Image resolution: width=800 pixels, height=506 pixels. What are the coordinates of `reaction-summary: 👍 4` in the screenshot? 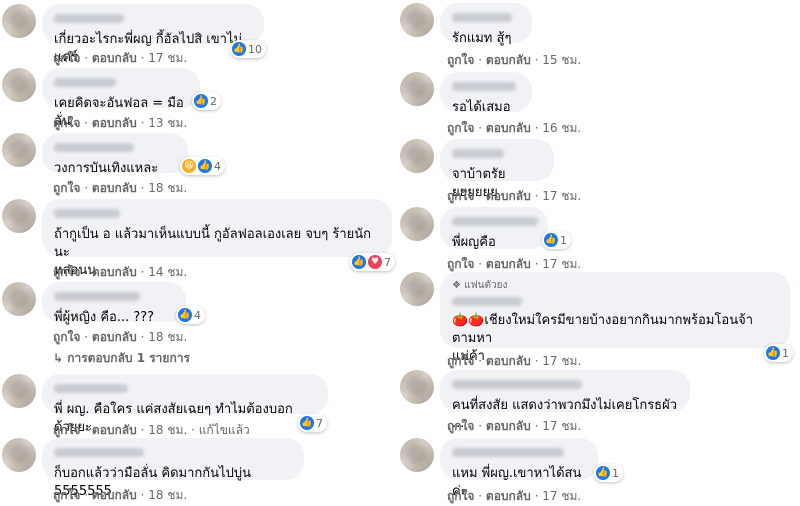 It's located at (190, 315).